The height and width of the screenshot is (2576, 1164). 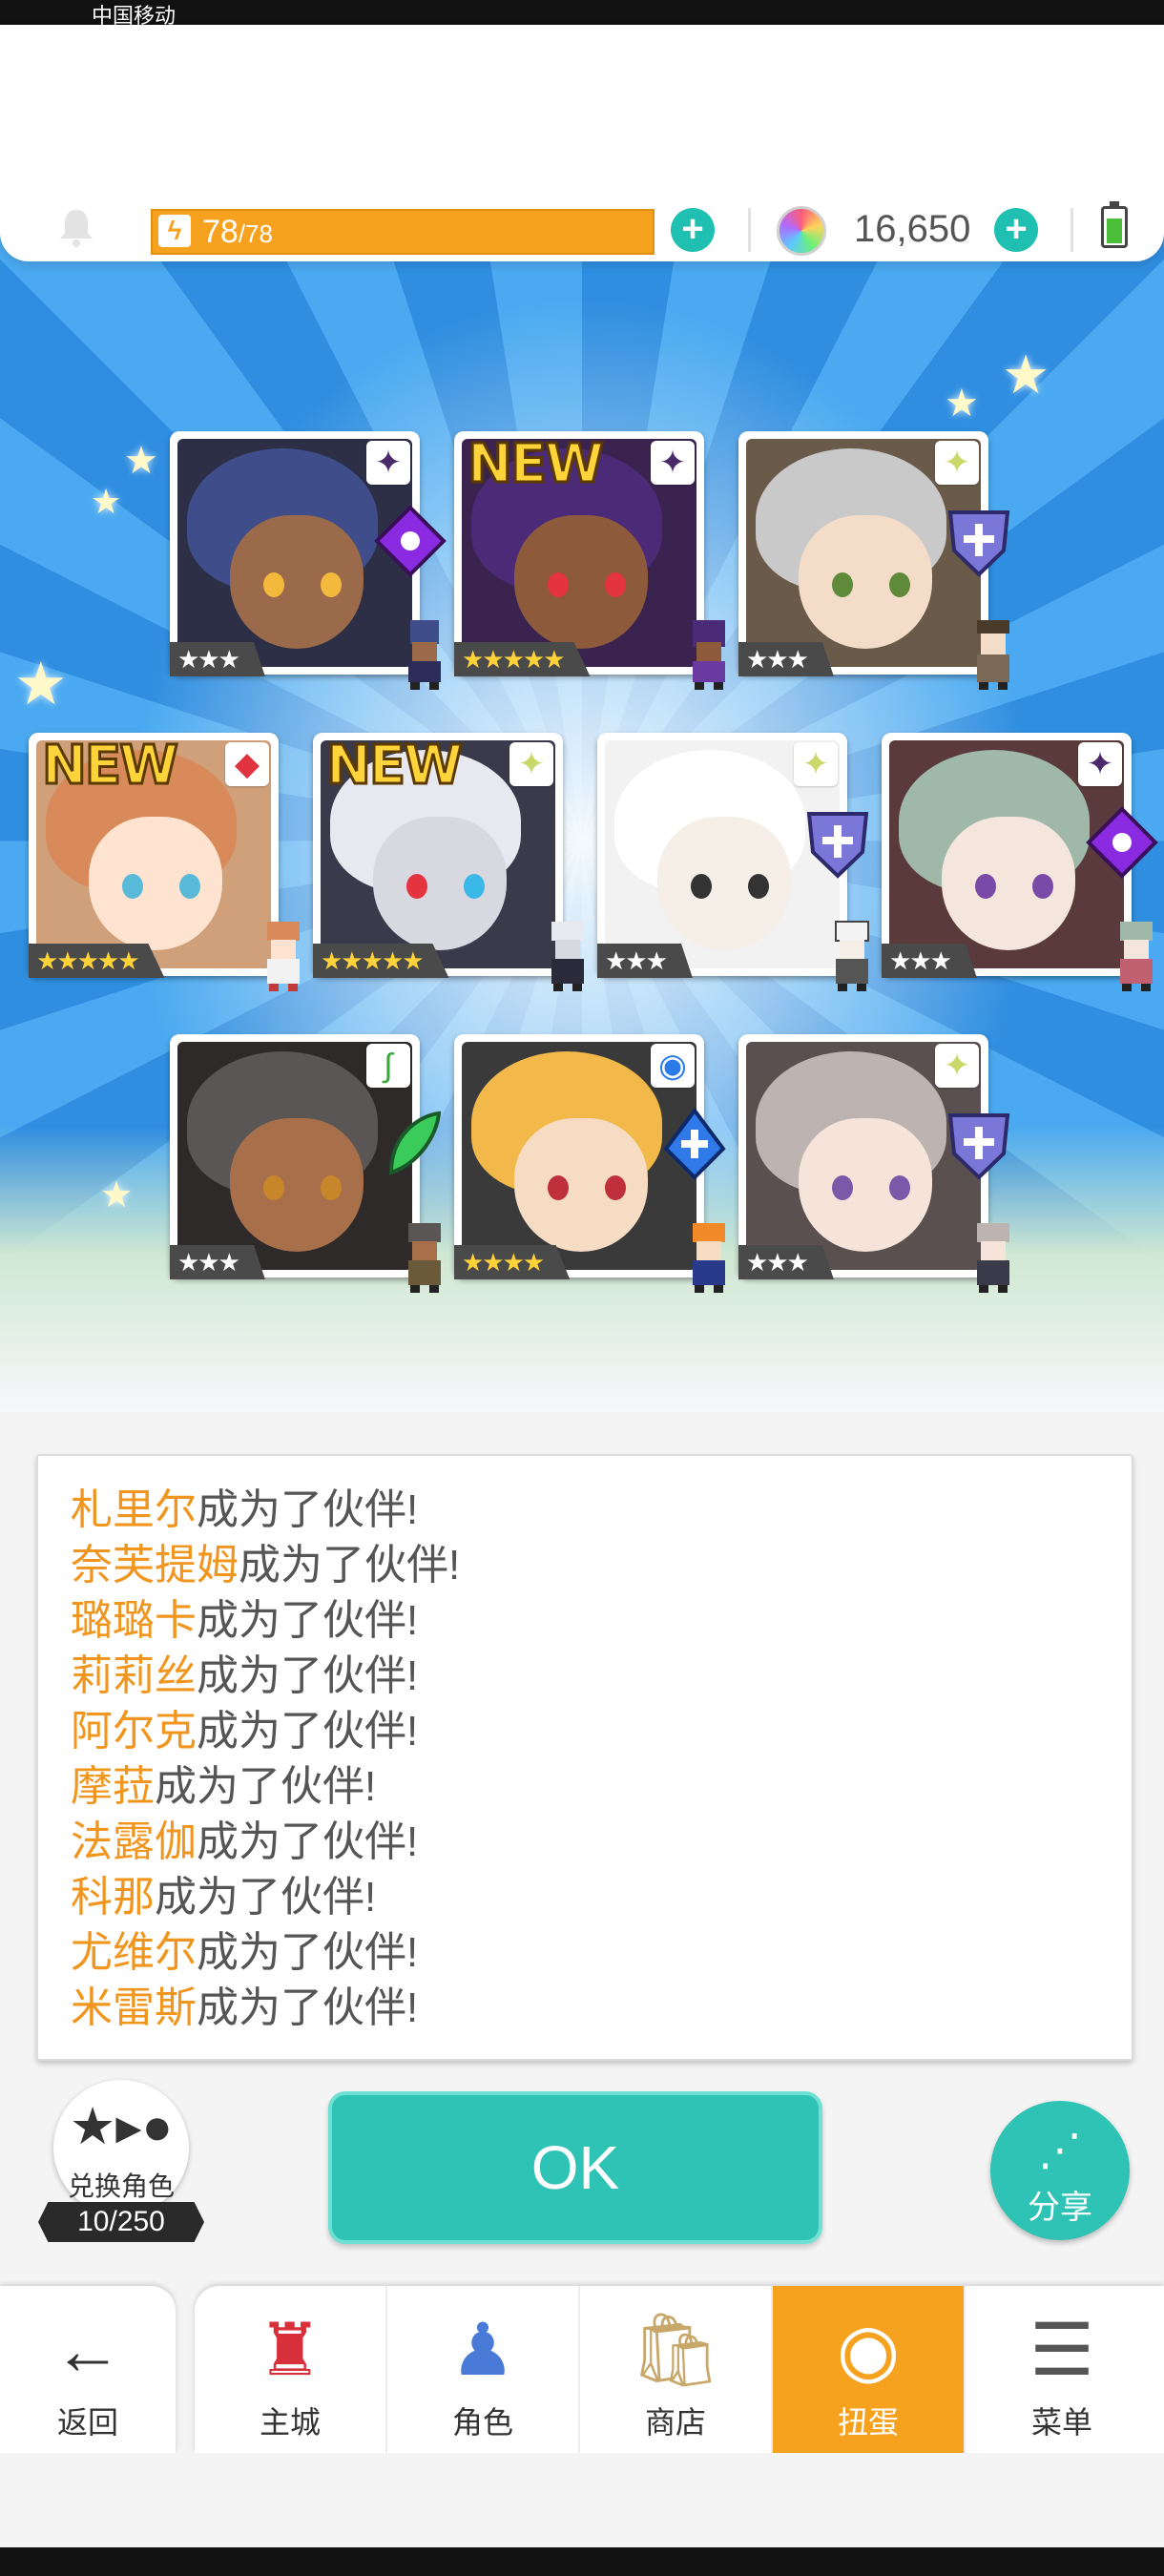 I want to click on list-item: 尤维尔成为了伙伴!, so click(x=601, y=1953).